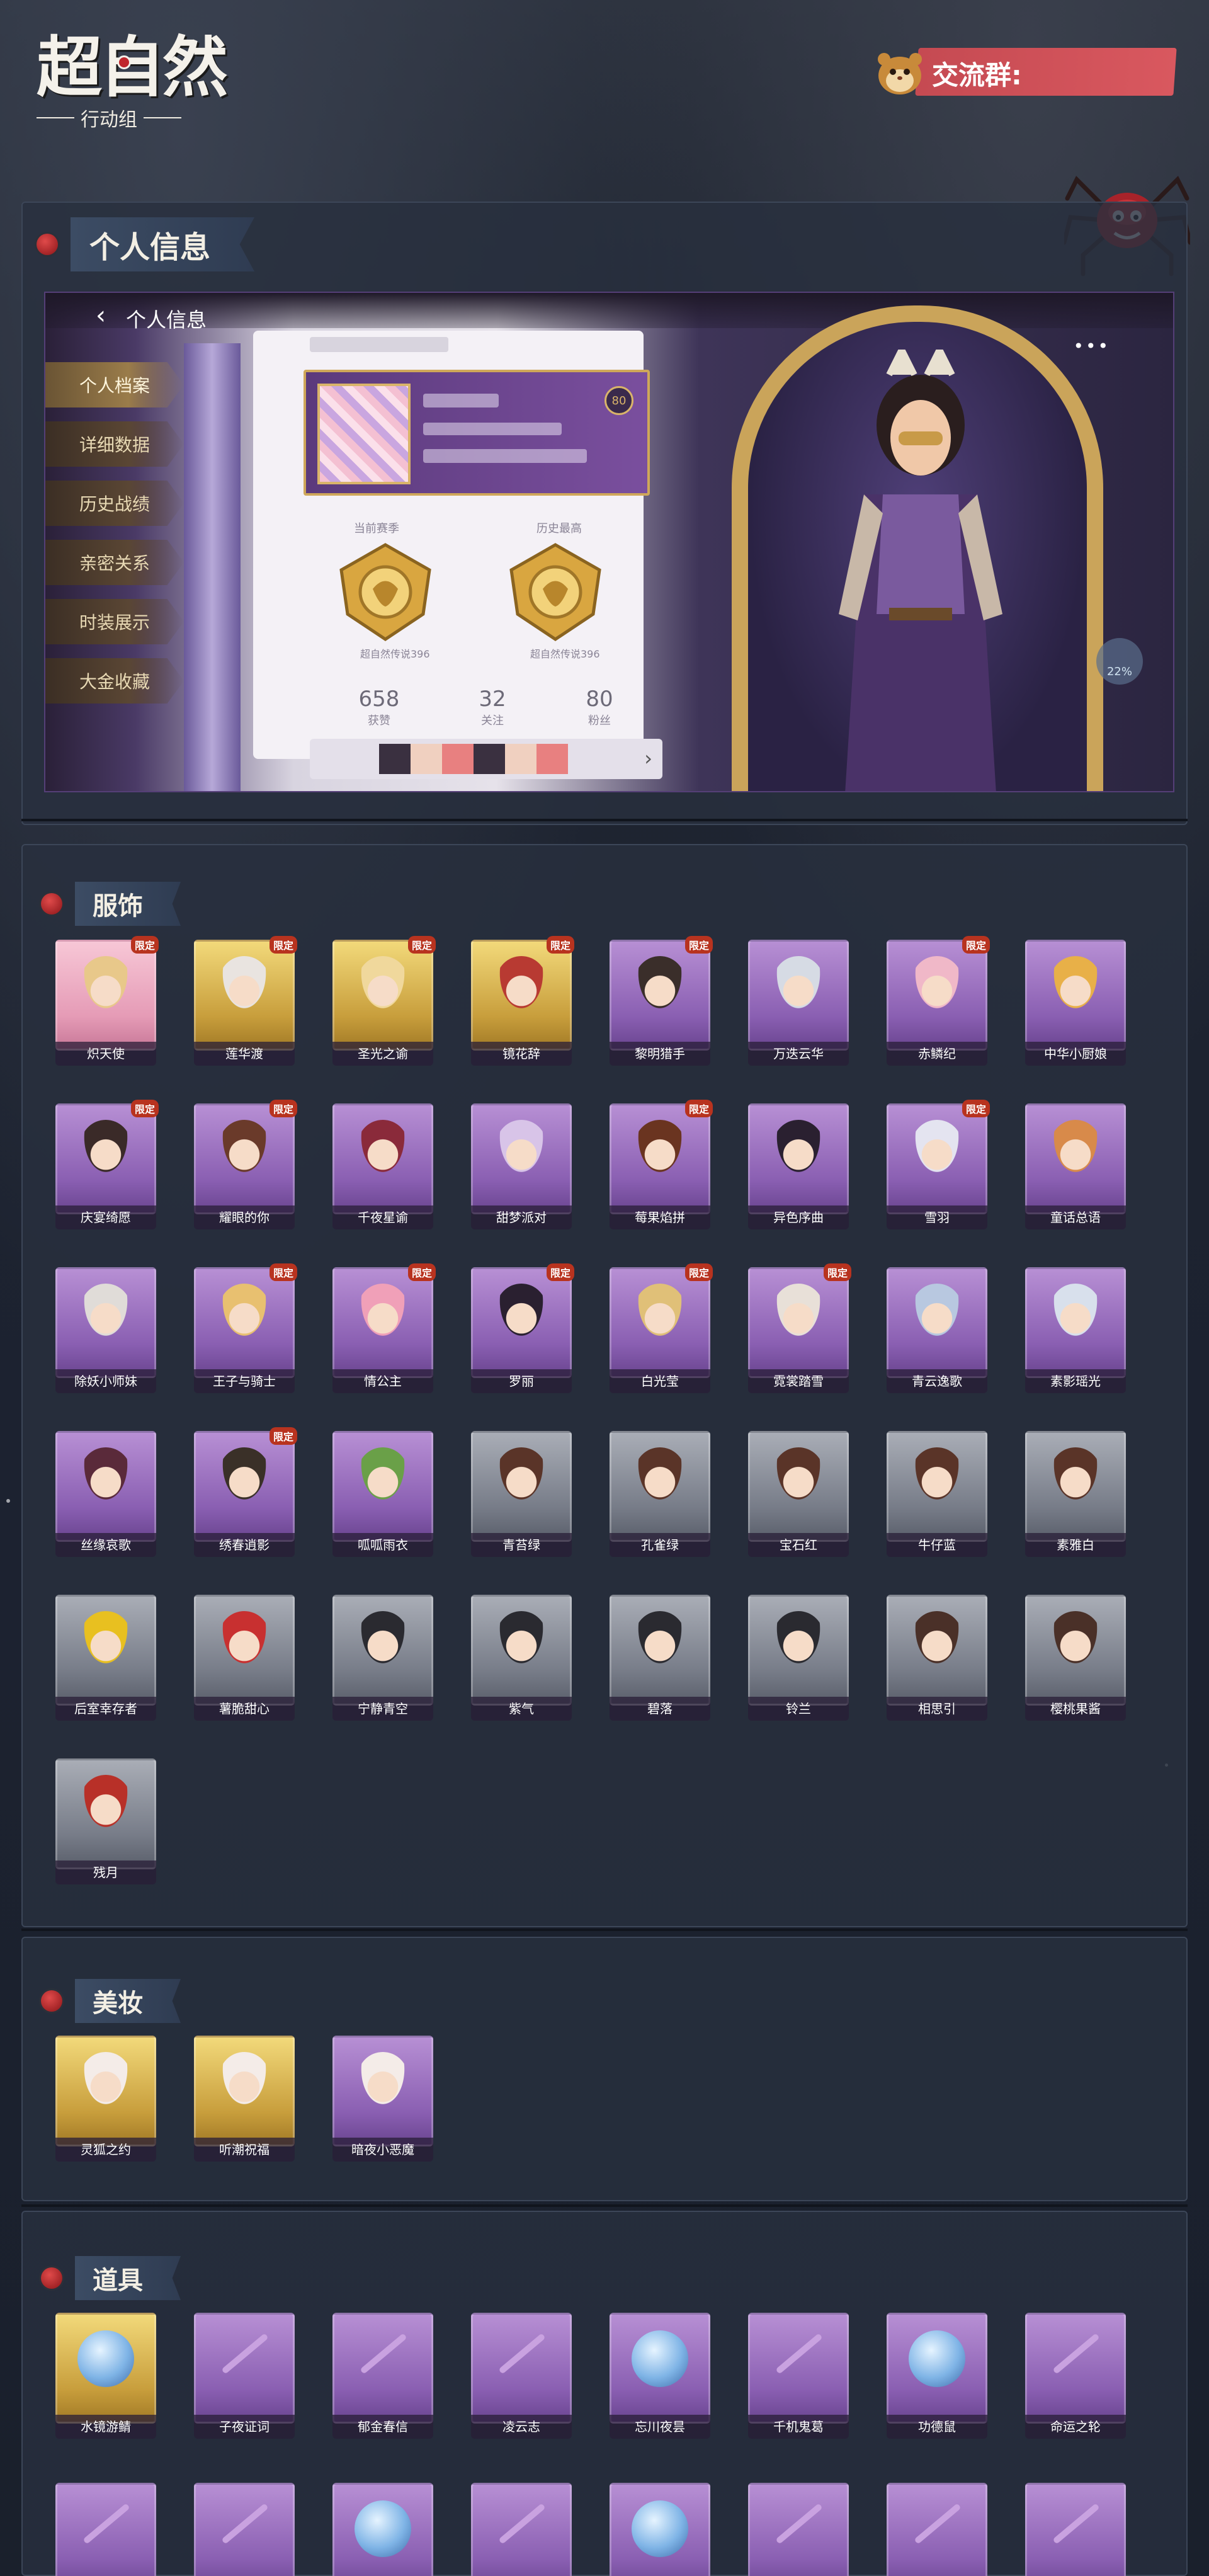  What do you see at coordinates (937, 1494) in the screenshot?
I see `outfit-tile: 牛仔蓝` at bounding box center [937, 1494].